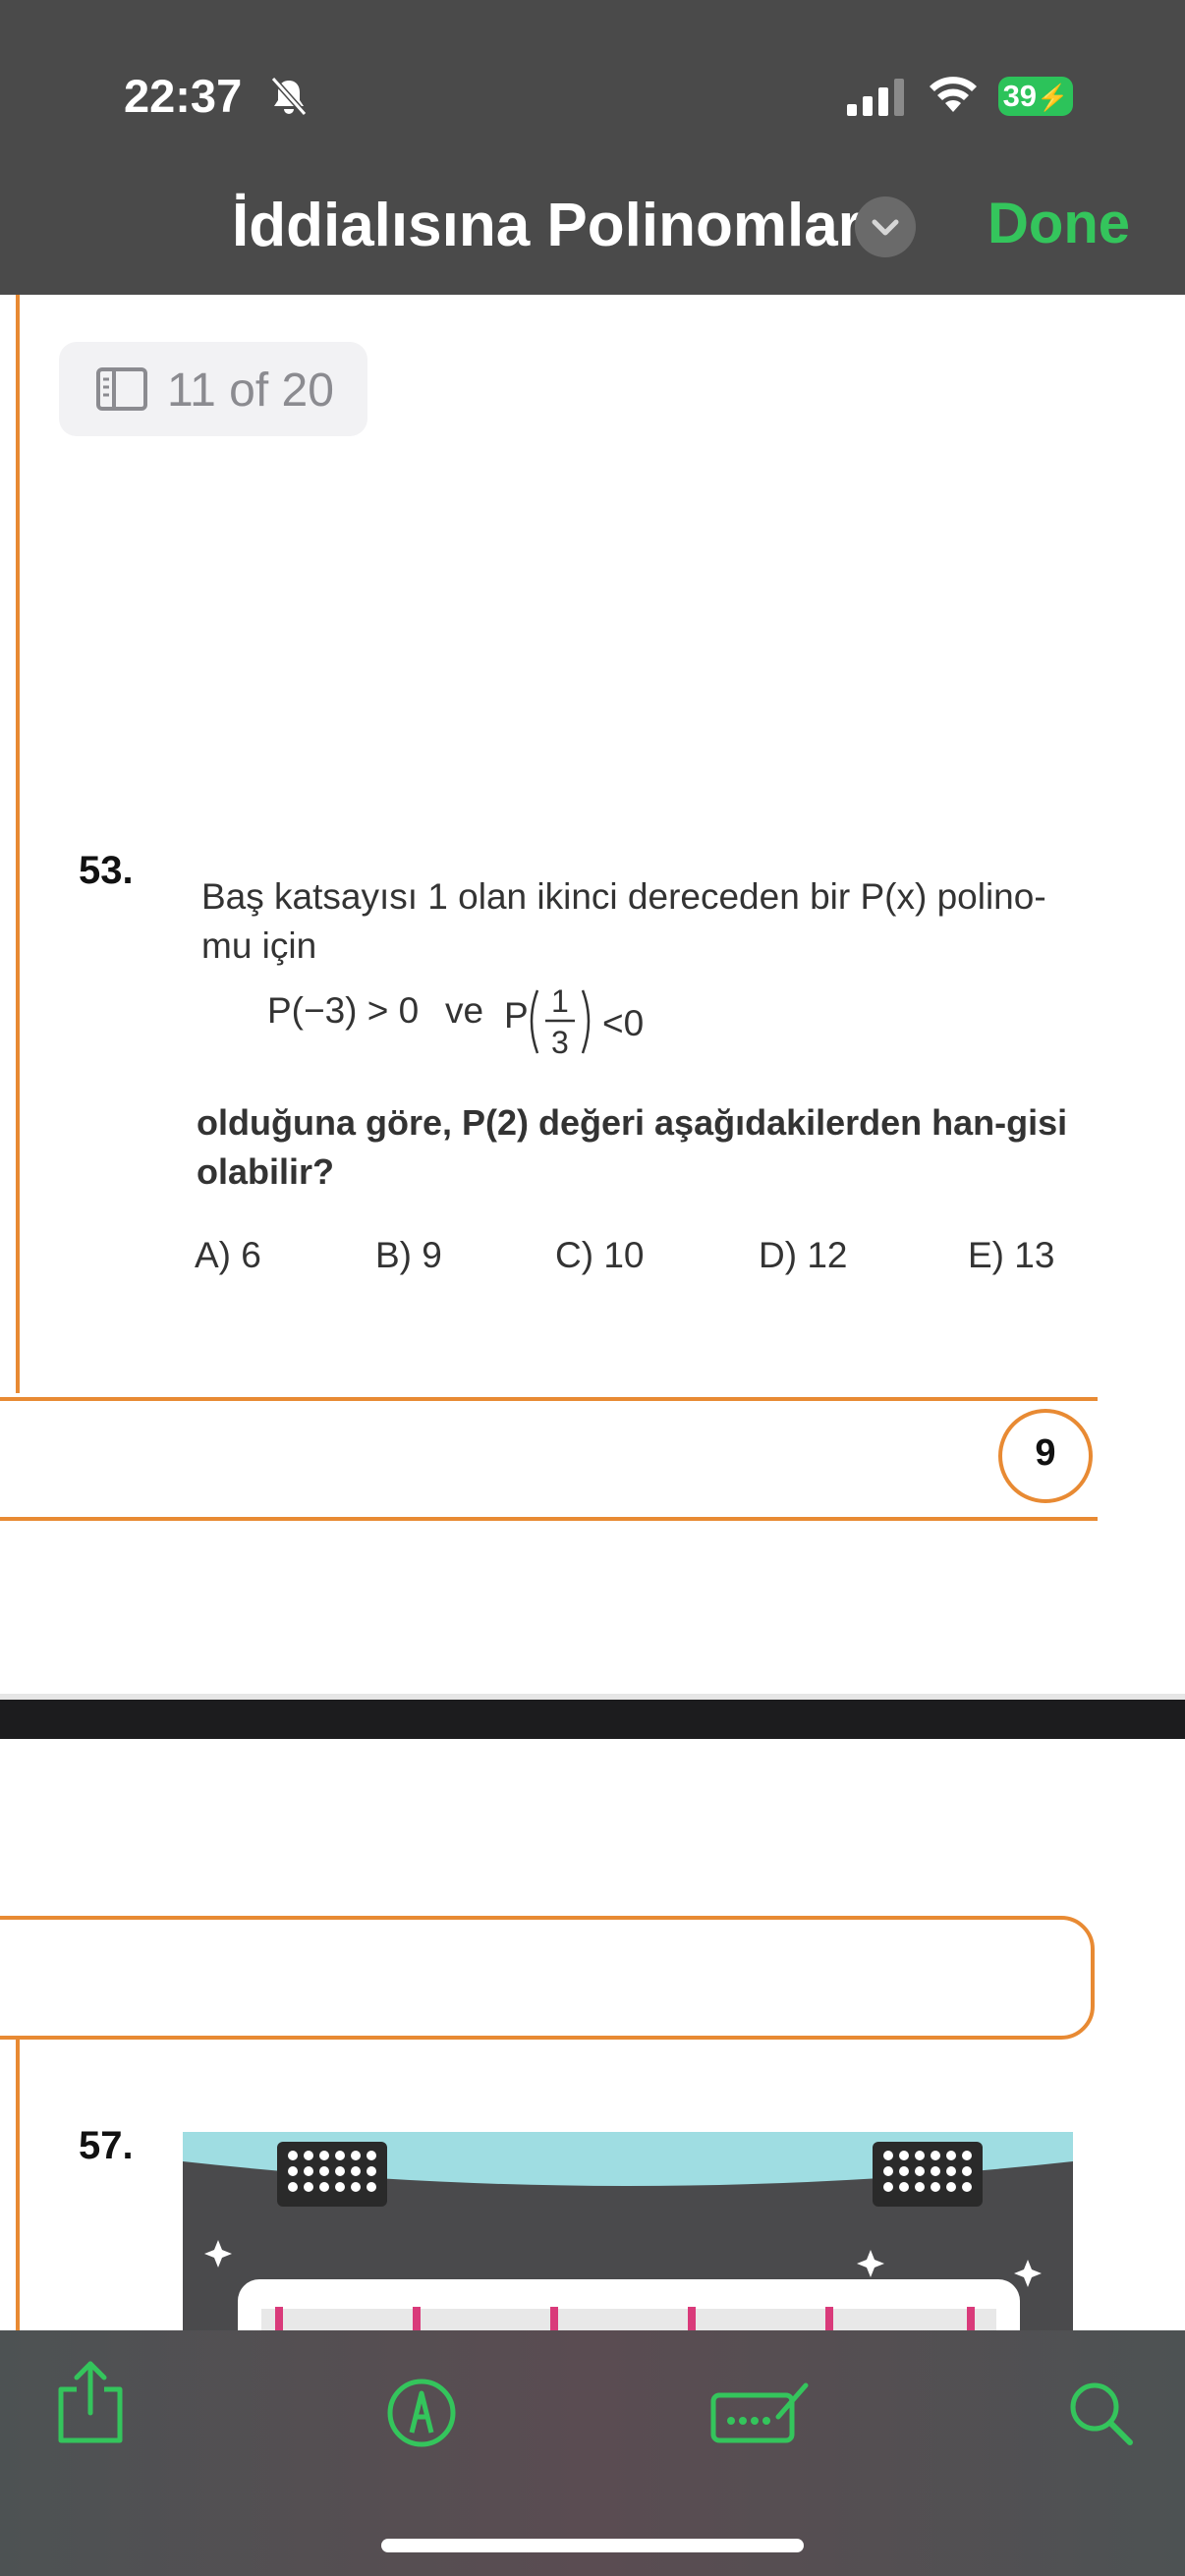  What do you see at coordinates (560, 1042) in the screenshot?
I see `fraction-denominator: 3` at bounding box center [560, 1042].